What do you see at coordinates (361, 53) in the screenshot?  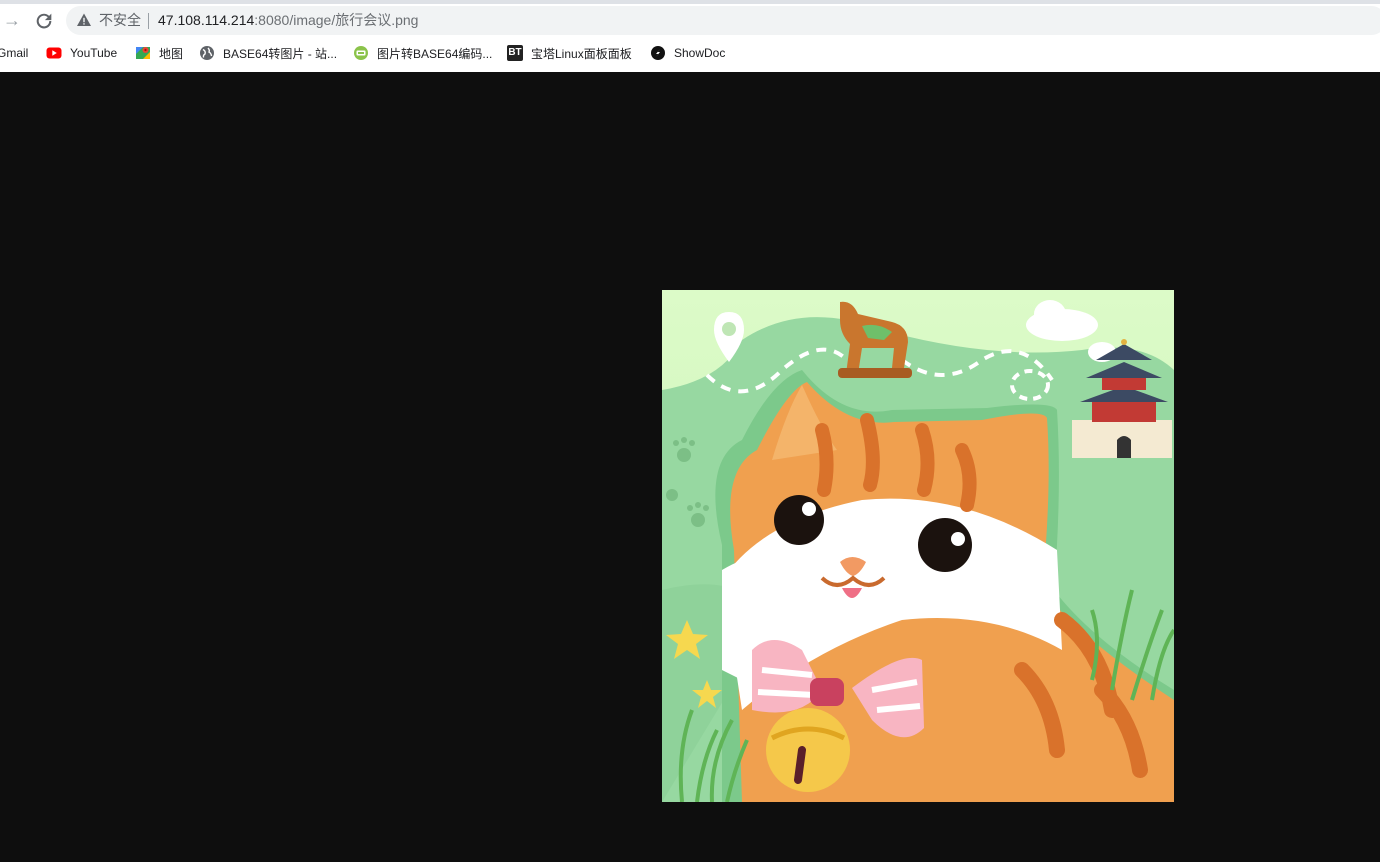 I see `base64-icon` at bounding box center [361, 53].